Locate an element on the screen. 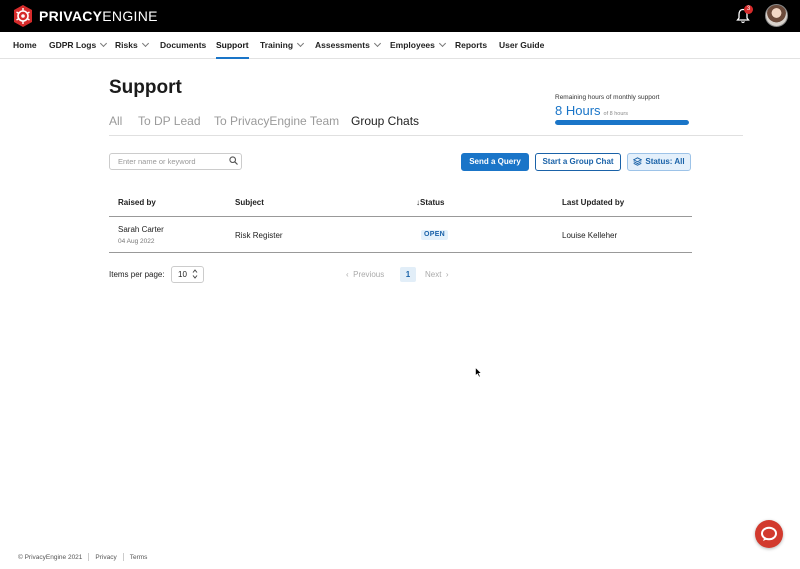 This screenshot has height=569, width=800. items-per-page-label: Items per page: is located at coordinates (137, 274).